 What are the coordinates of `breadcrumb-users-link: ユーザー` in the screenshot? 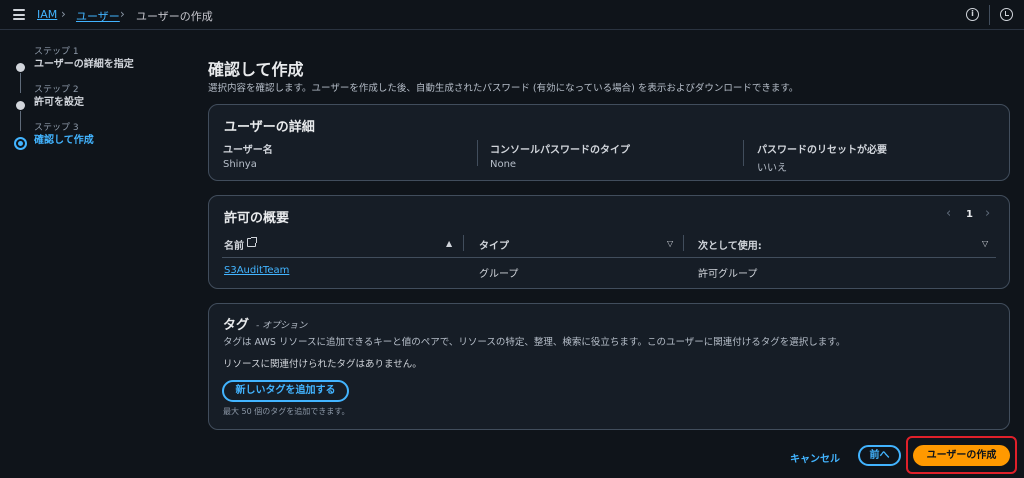 It's located at (98, 16).